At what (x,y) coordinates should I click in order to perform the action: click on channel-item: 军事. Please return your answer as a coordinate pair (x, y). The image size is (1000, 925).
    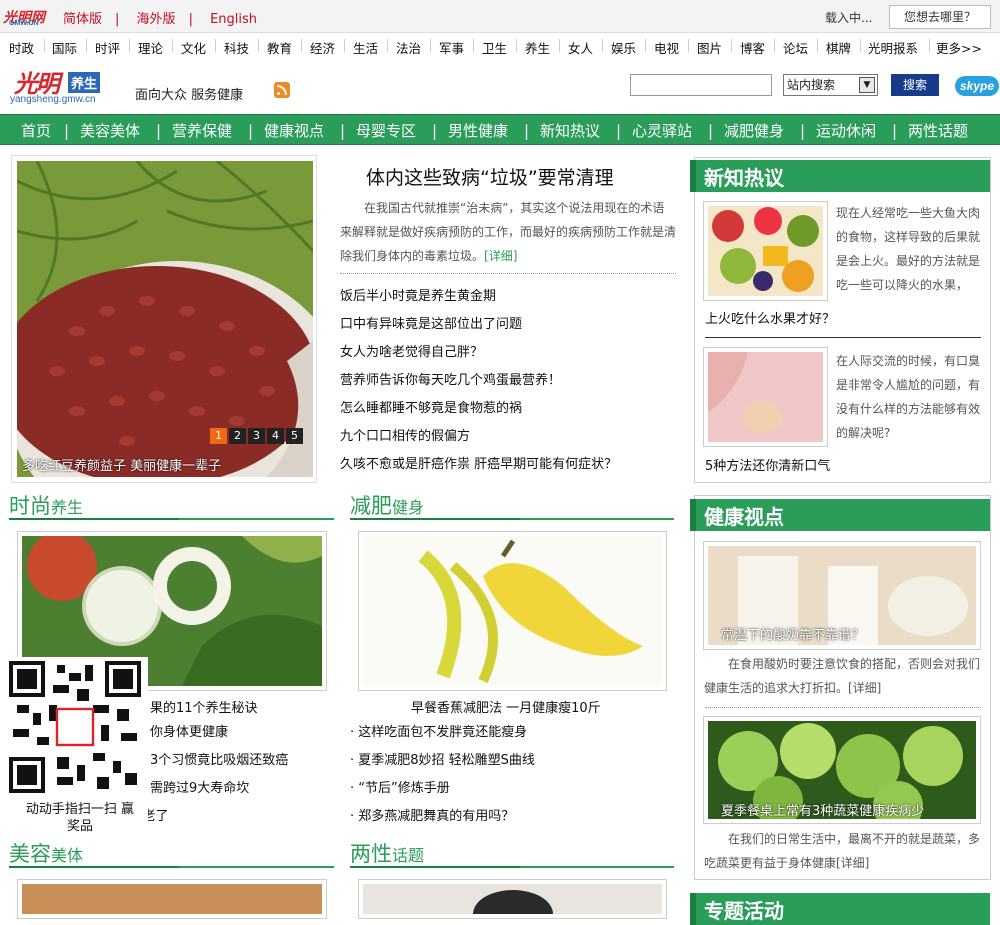
    Looking at the image, I should click on (451, 47).